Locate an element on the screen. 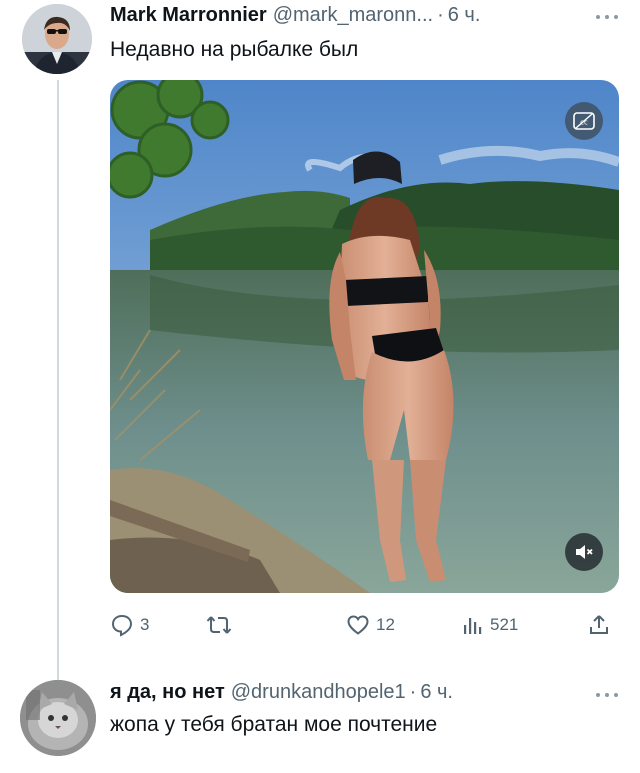 This screenshot has width=640, height=773. tweet-actions: 3 12 521 is located at coordinates (365, 625).